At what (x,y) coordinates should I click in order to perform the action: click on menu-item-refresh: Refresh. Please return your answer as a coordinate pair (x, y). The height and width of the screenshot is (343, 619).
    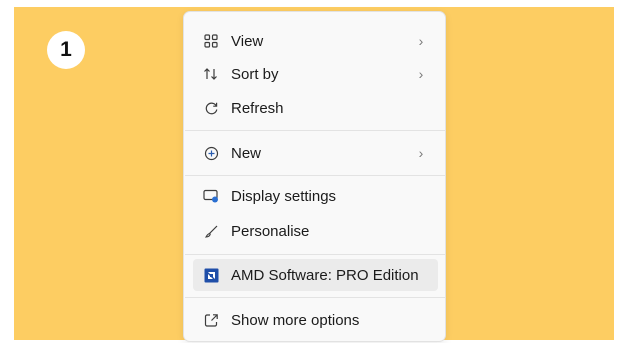
    Looking at the image, I should click on (315, 108).